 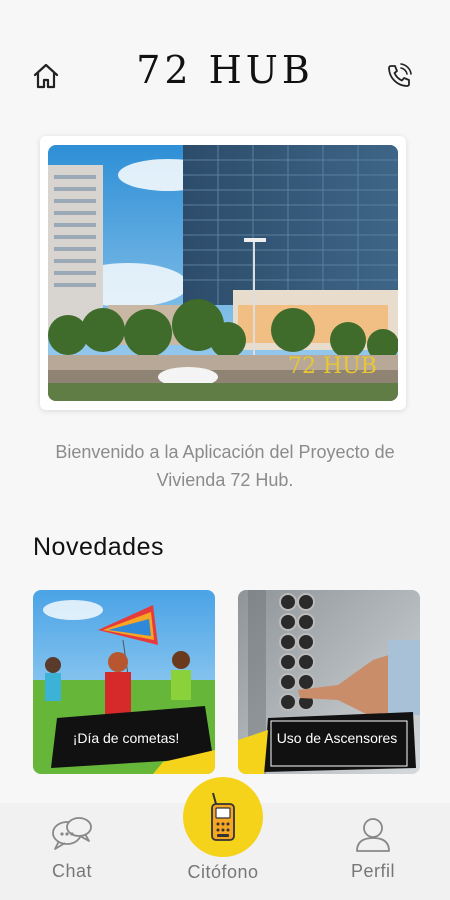 What do you see at coordinates (372, 871) in the screenshot?
I see `nav-perfil-label: Perfil` at bounding box center [372, 871].